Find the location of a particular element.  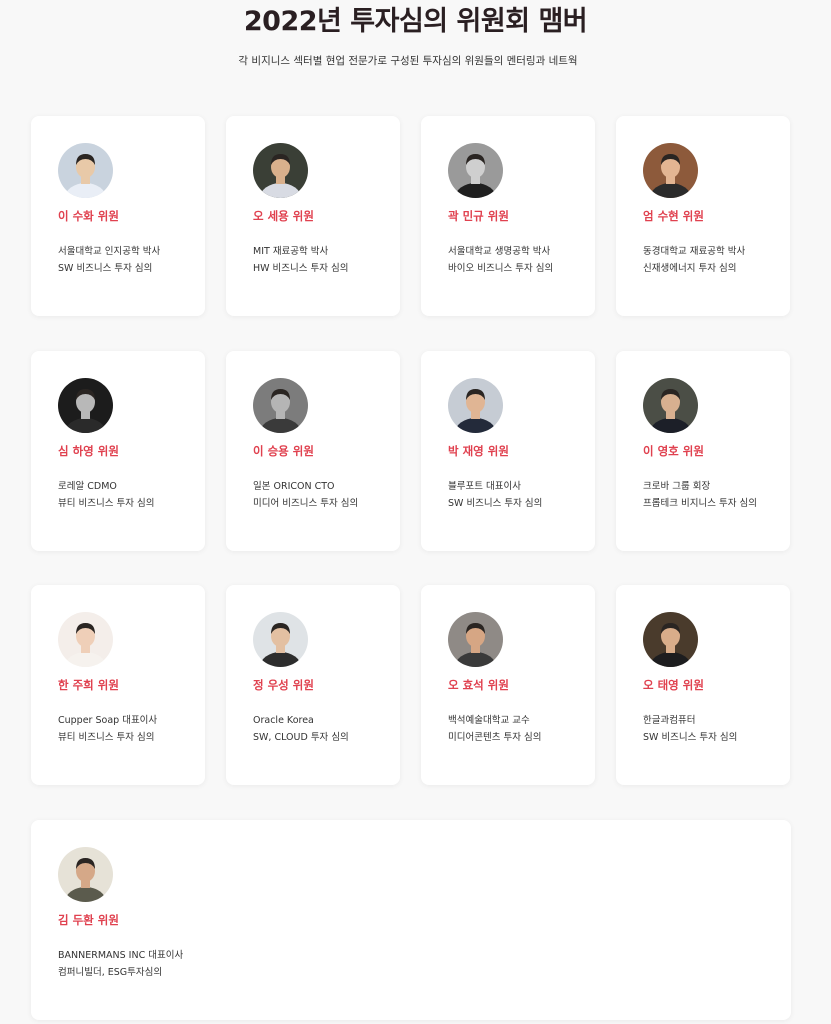

member-card: 오 태영 위원 한글과컴퓨터 SW 비즈니스 투자 심의 is located at coordinates (703, 685).